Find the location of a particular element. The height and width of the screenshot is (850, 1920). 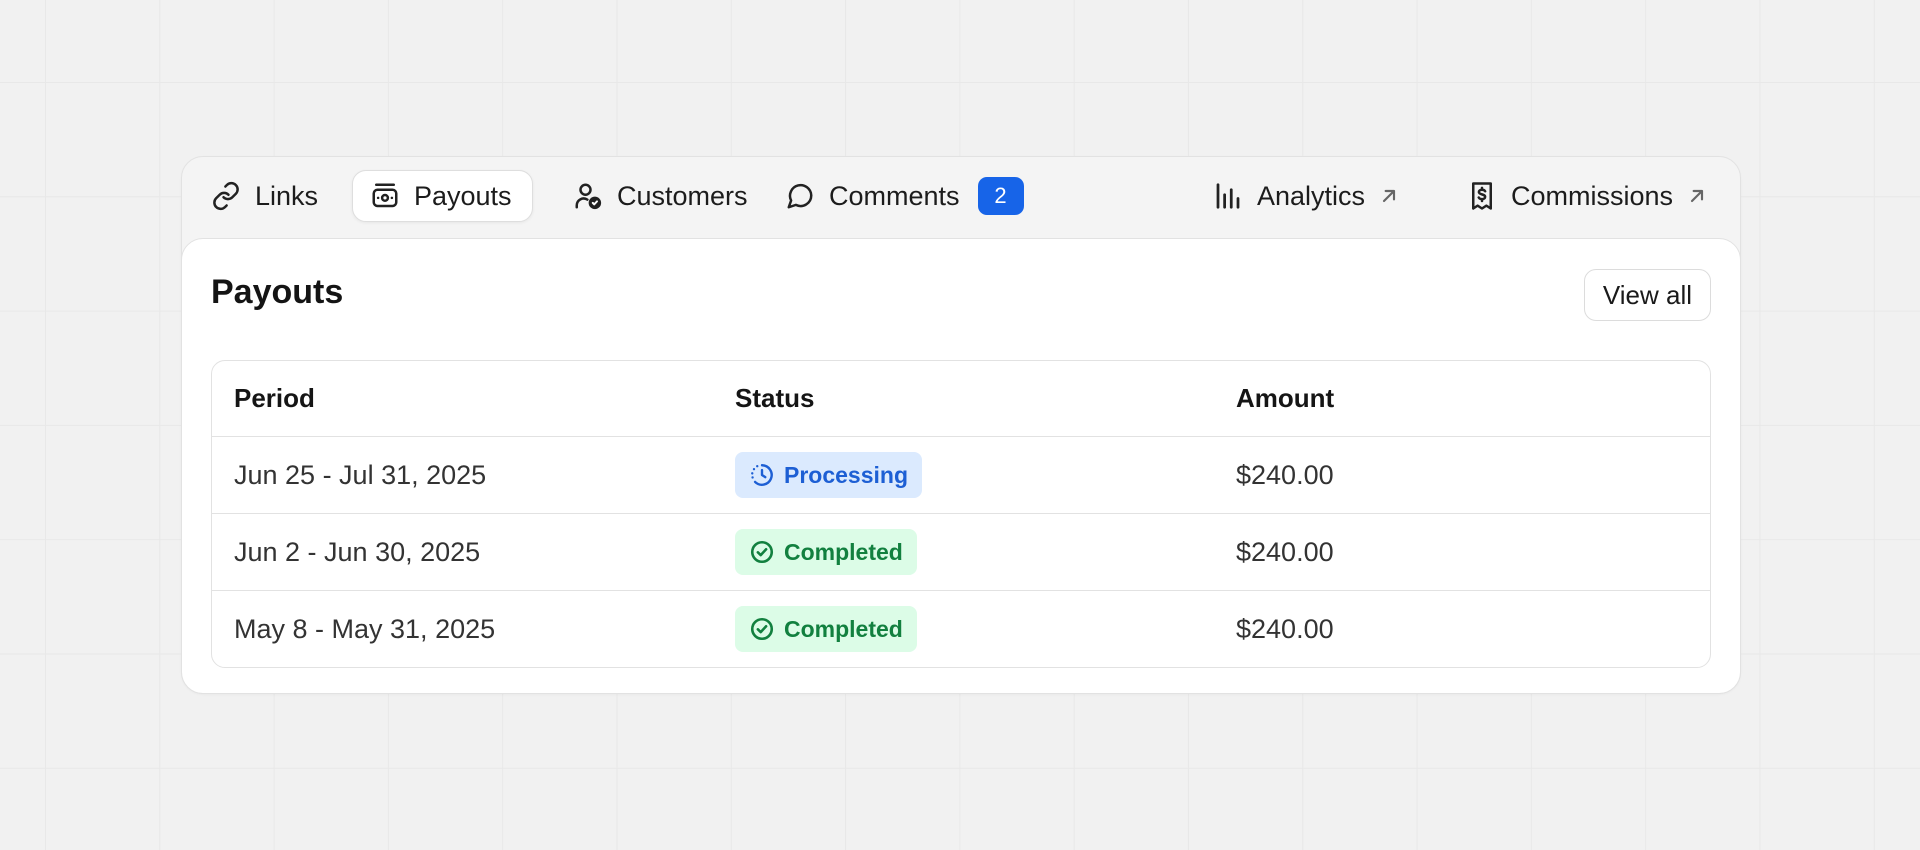

table-row: Jun 2 - Jun 30, 2025 Completed $240.00 is located at coordinates (961, 551).